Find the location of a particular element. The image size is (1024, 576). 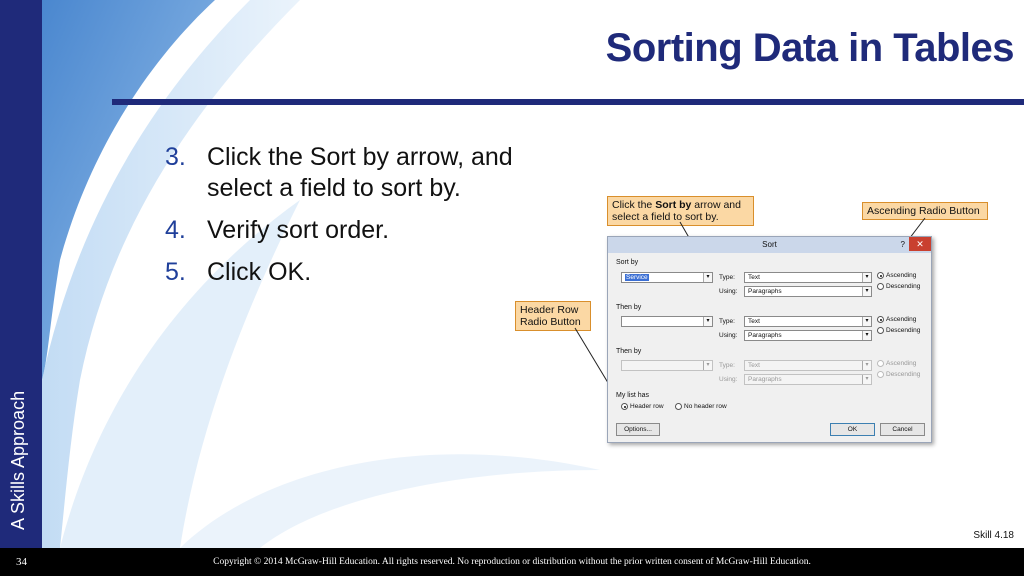

dialog-title: Sort is located at coordinates (769, 244).